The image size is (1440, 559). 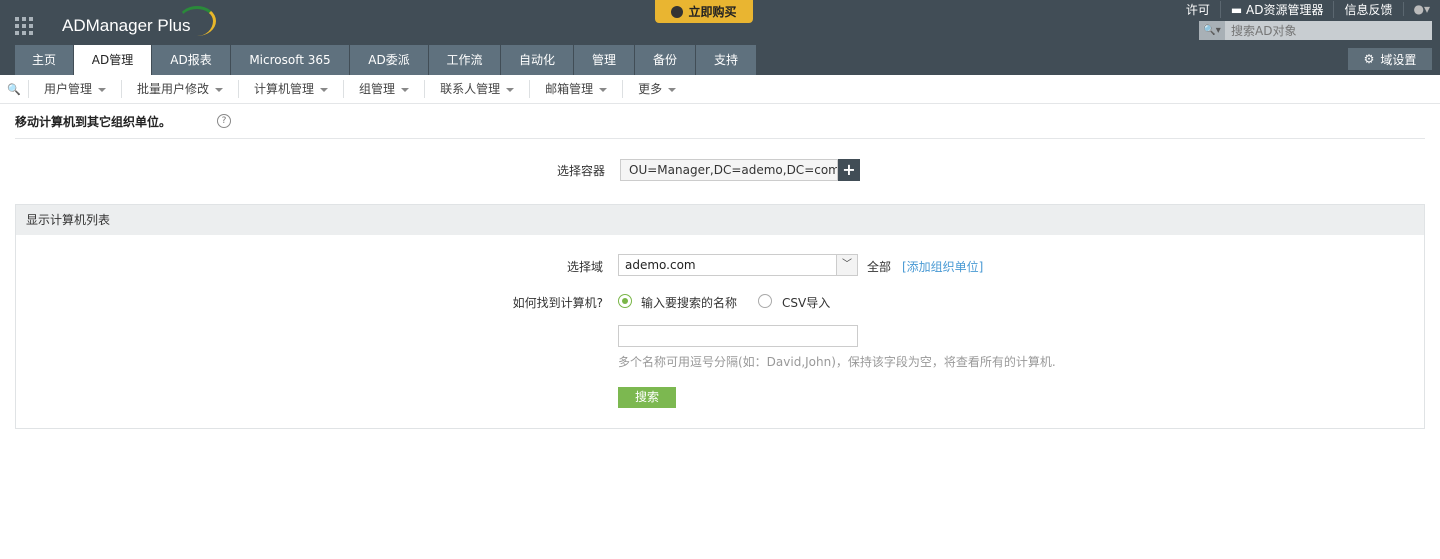 I want to click on all-label: 全部, so click(x=879, y=267).